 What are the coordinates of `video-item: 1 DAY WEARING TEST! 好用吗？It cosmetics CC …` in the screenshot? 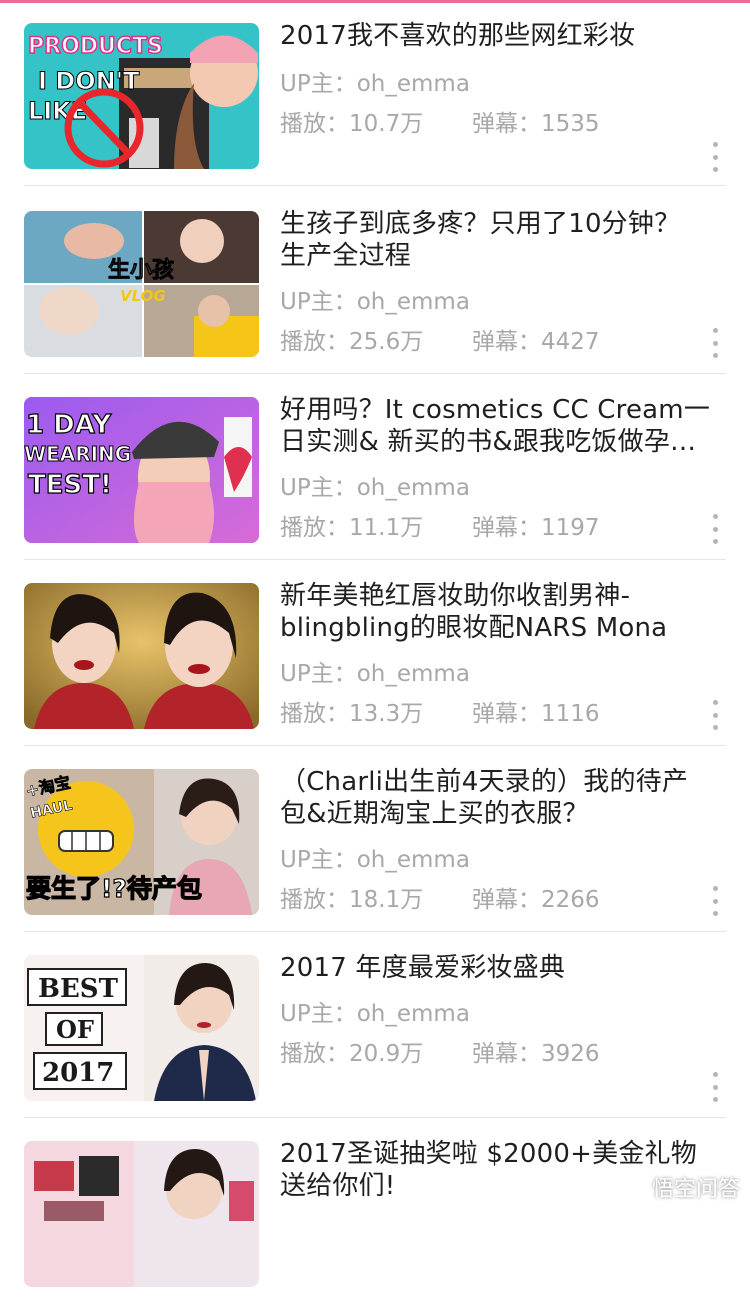 It's located at (375, 467).